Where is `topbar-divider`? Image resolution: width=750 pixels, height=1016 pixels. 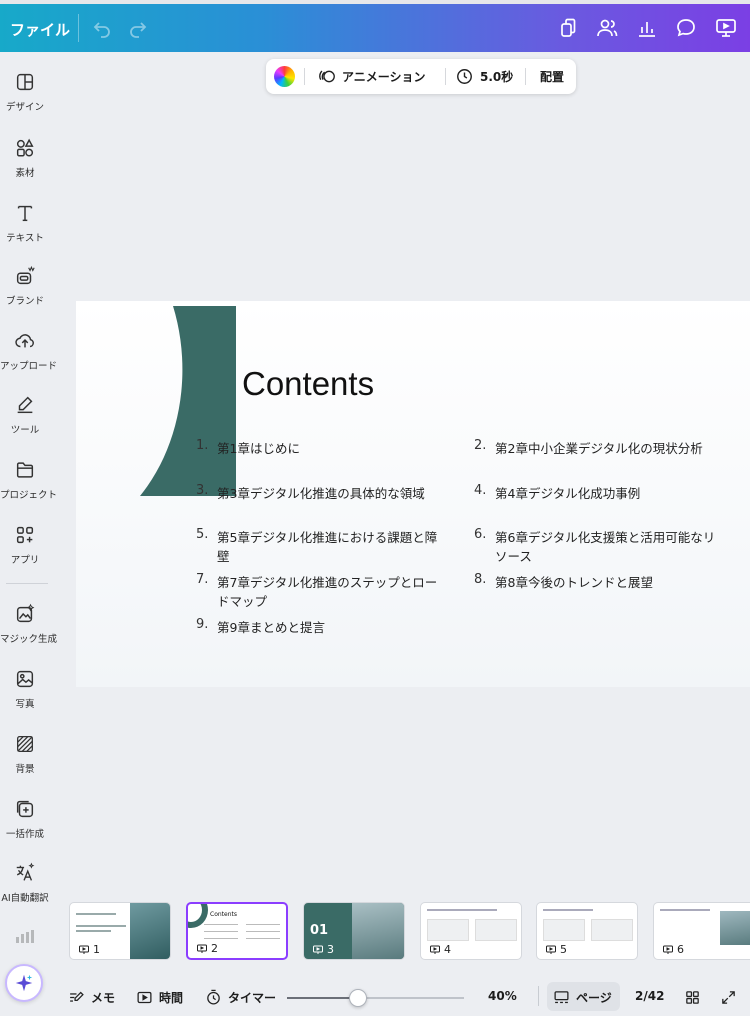 topbar-divider is located at coordinates (78, 28).